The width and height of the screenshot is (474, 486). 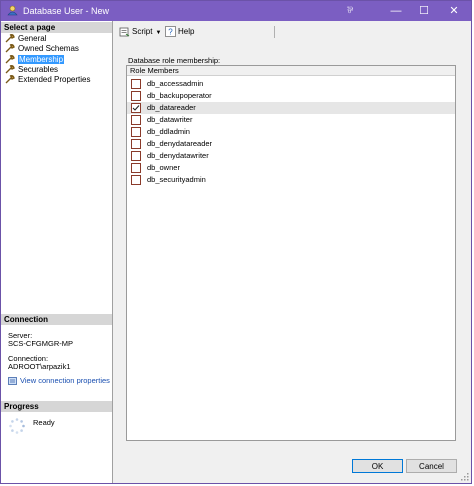 What do you see at coordinates (174, 60) in the screenshot?
I see `database-role-membership-label: Database role membership:` at bounding box center [174, 60].